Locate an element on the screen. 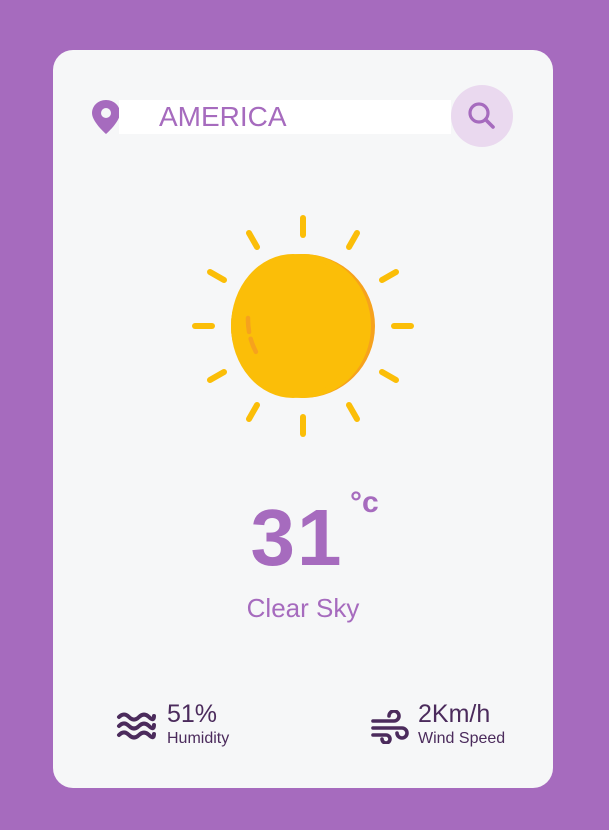 The height and width of the screenshot is (830, 609). waves-icon is located at coordinates (136, 727).